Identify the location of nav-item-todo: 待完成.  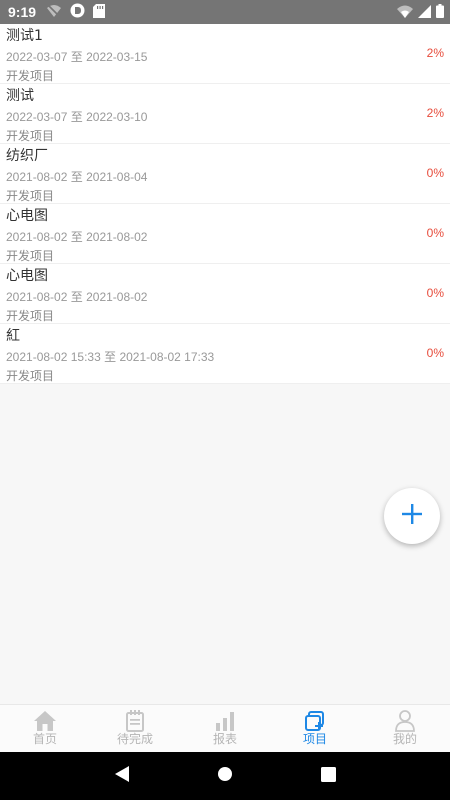
(135, 728).